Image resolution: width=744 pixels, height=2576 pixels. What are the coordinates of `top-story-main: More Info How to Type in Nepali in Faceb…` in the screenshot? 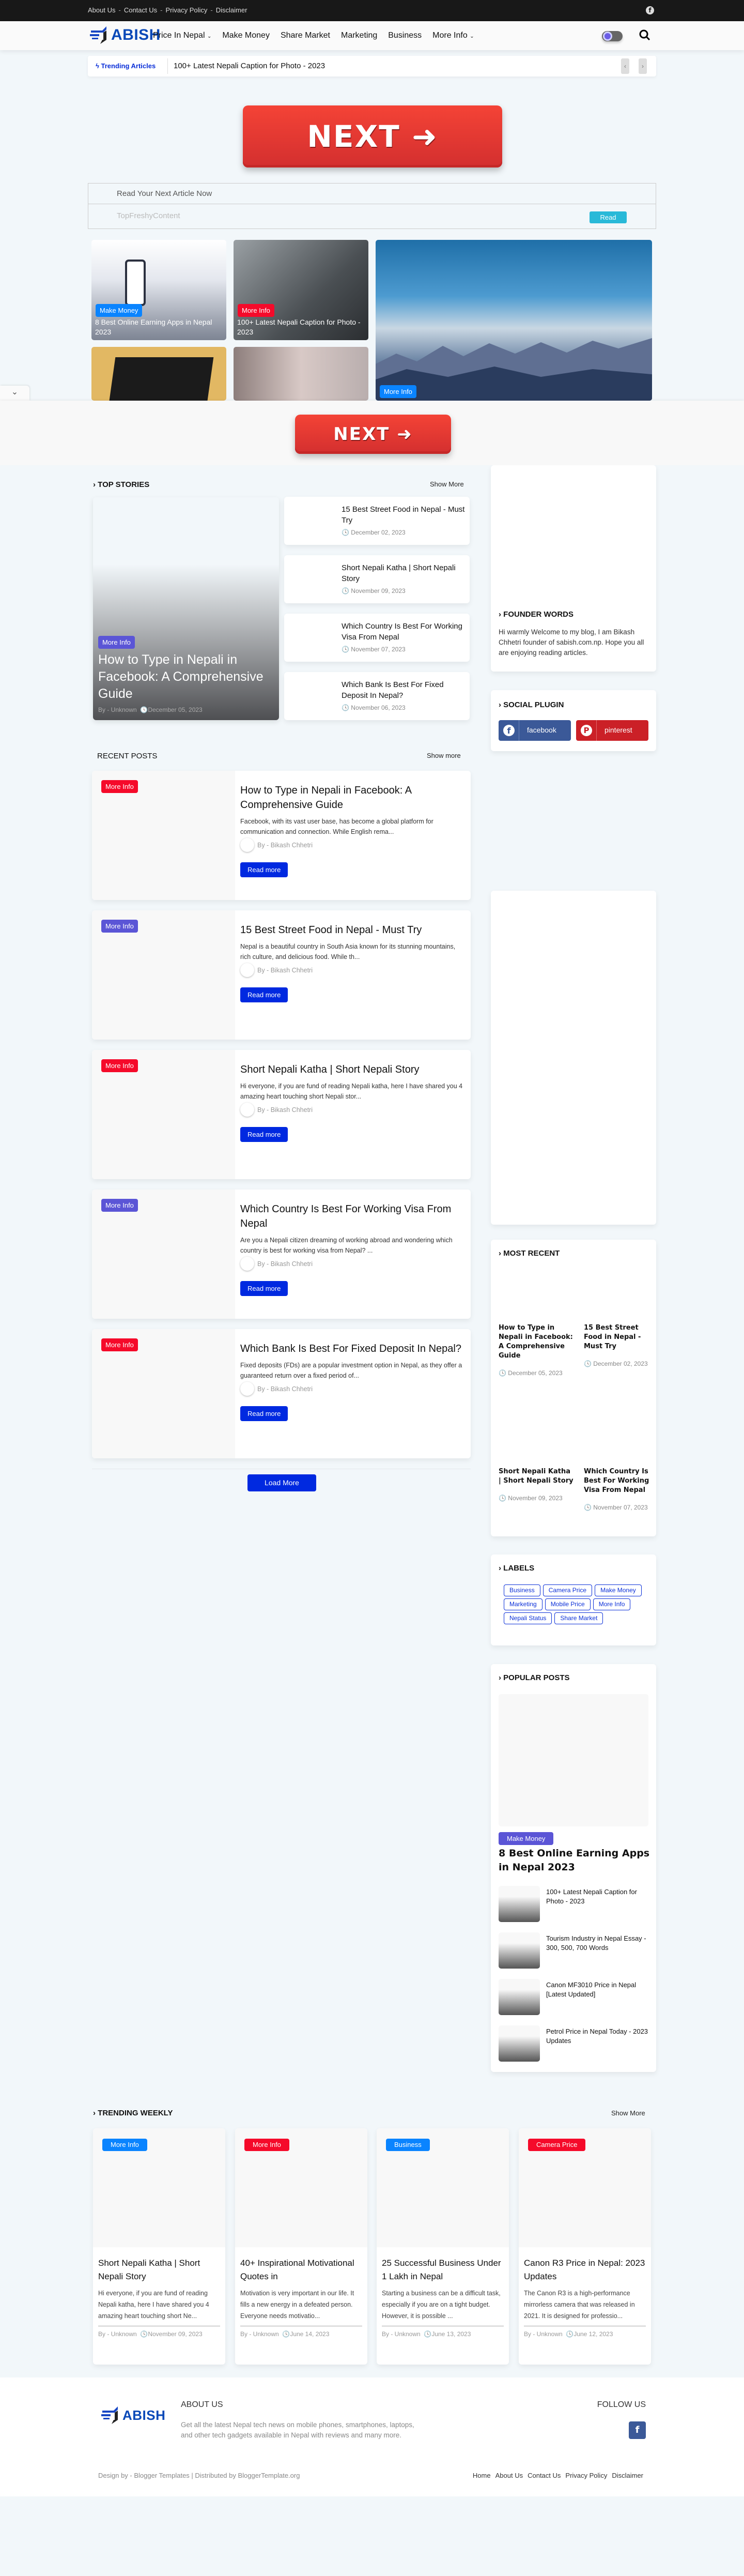 It's located at (186, 608).